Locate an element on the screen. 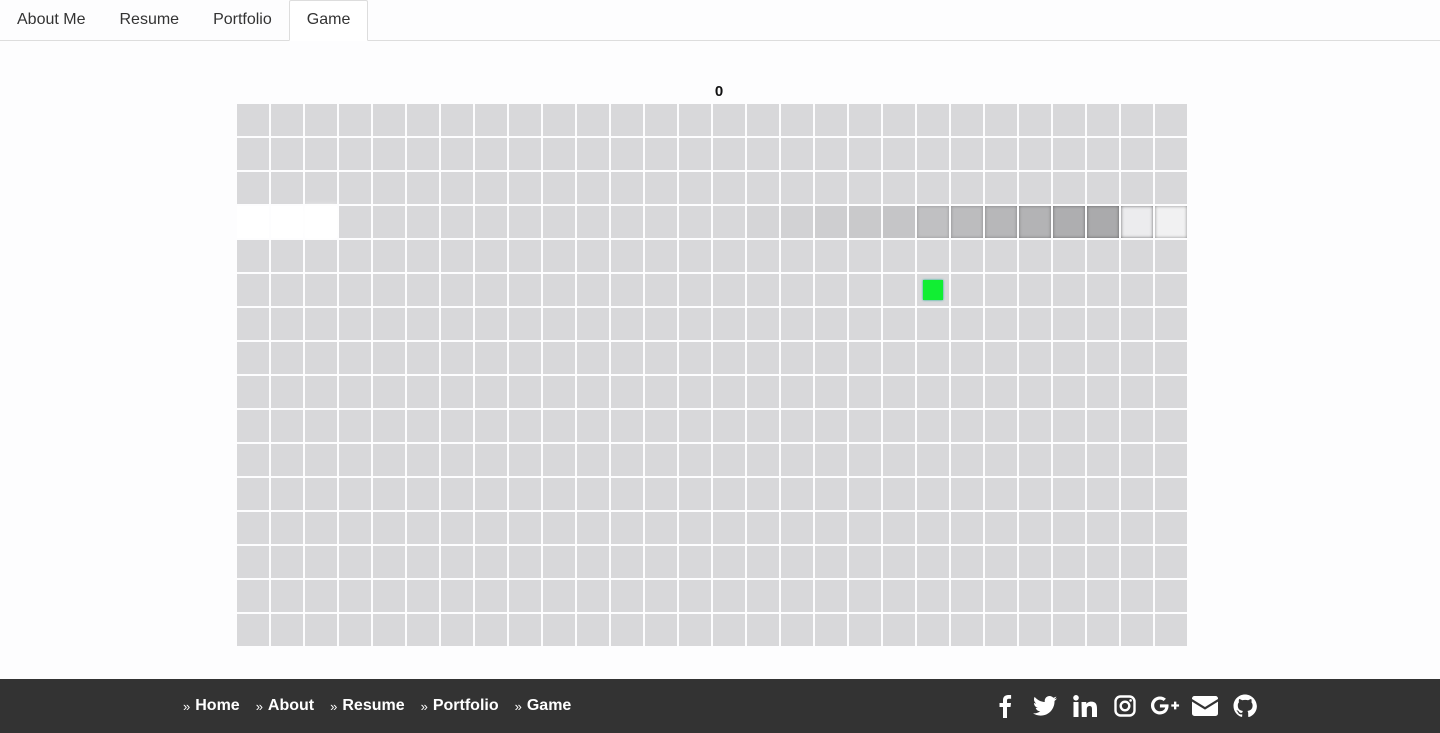 The image size is (1440, 733). linkedin-icon is located at coordinates (1085, 706).